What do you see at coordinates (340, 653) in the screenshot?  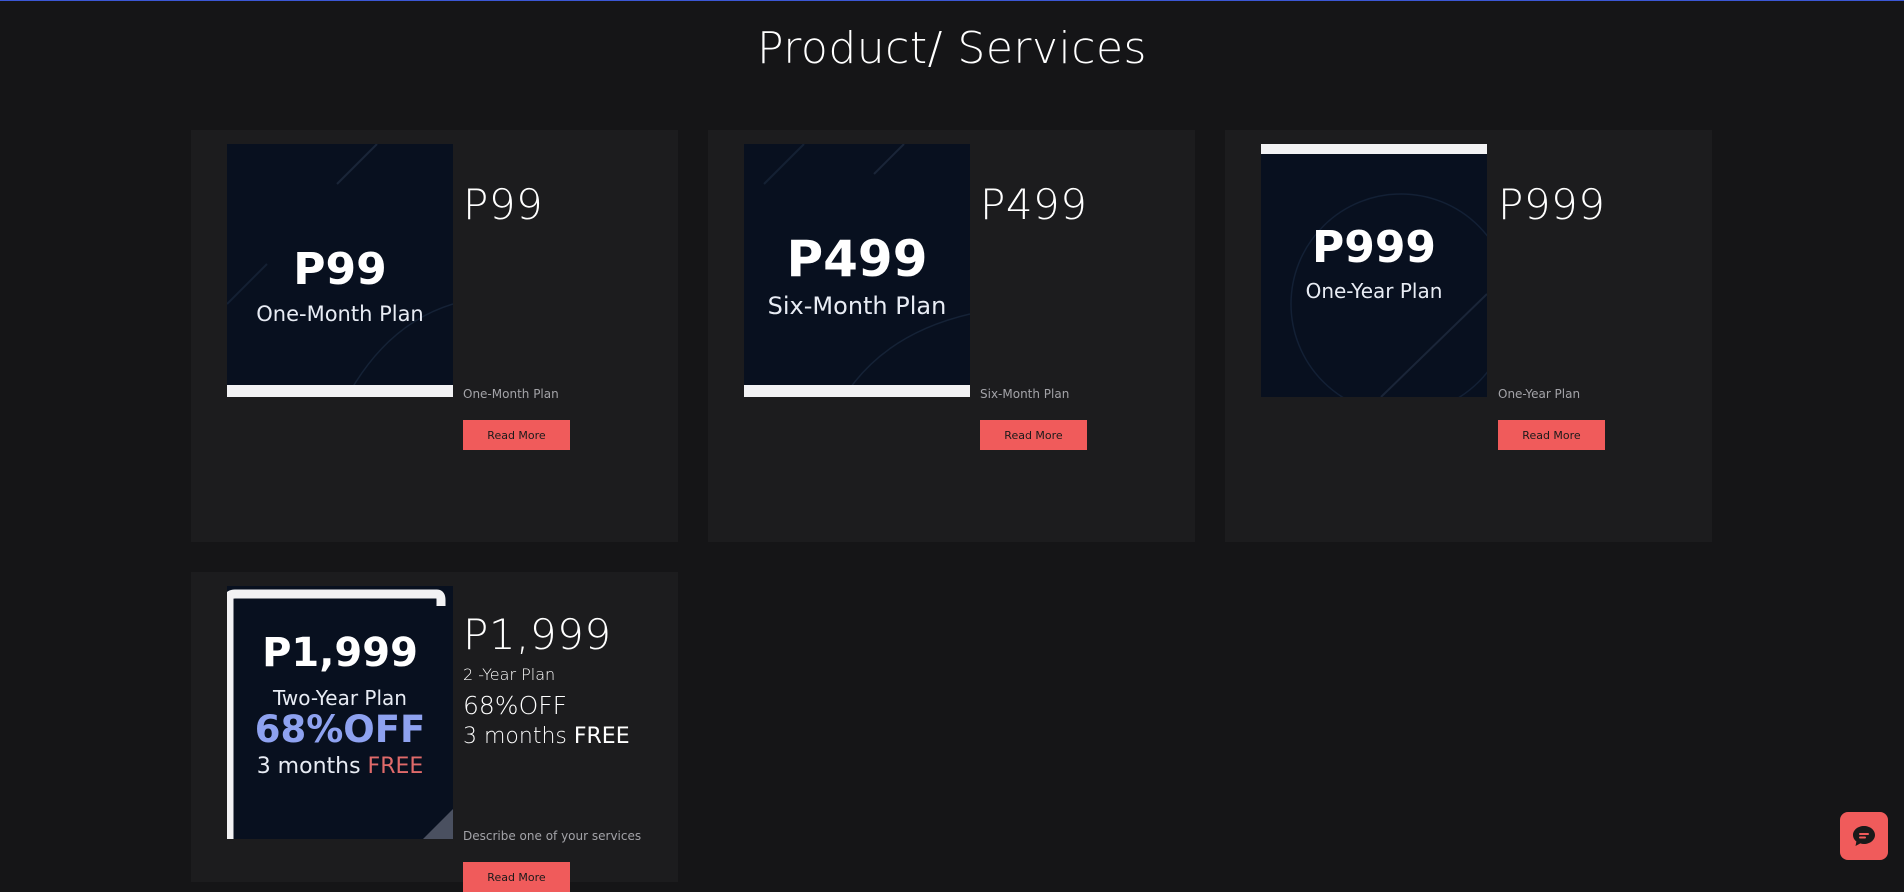 I see `thumbnail-price: P1,999` at bounding box center [340, 653].